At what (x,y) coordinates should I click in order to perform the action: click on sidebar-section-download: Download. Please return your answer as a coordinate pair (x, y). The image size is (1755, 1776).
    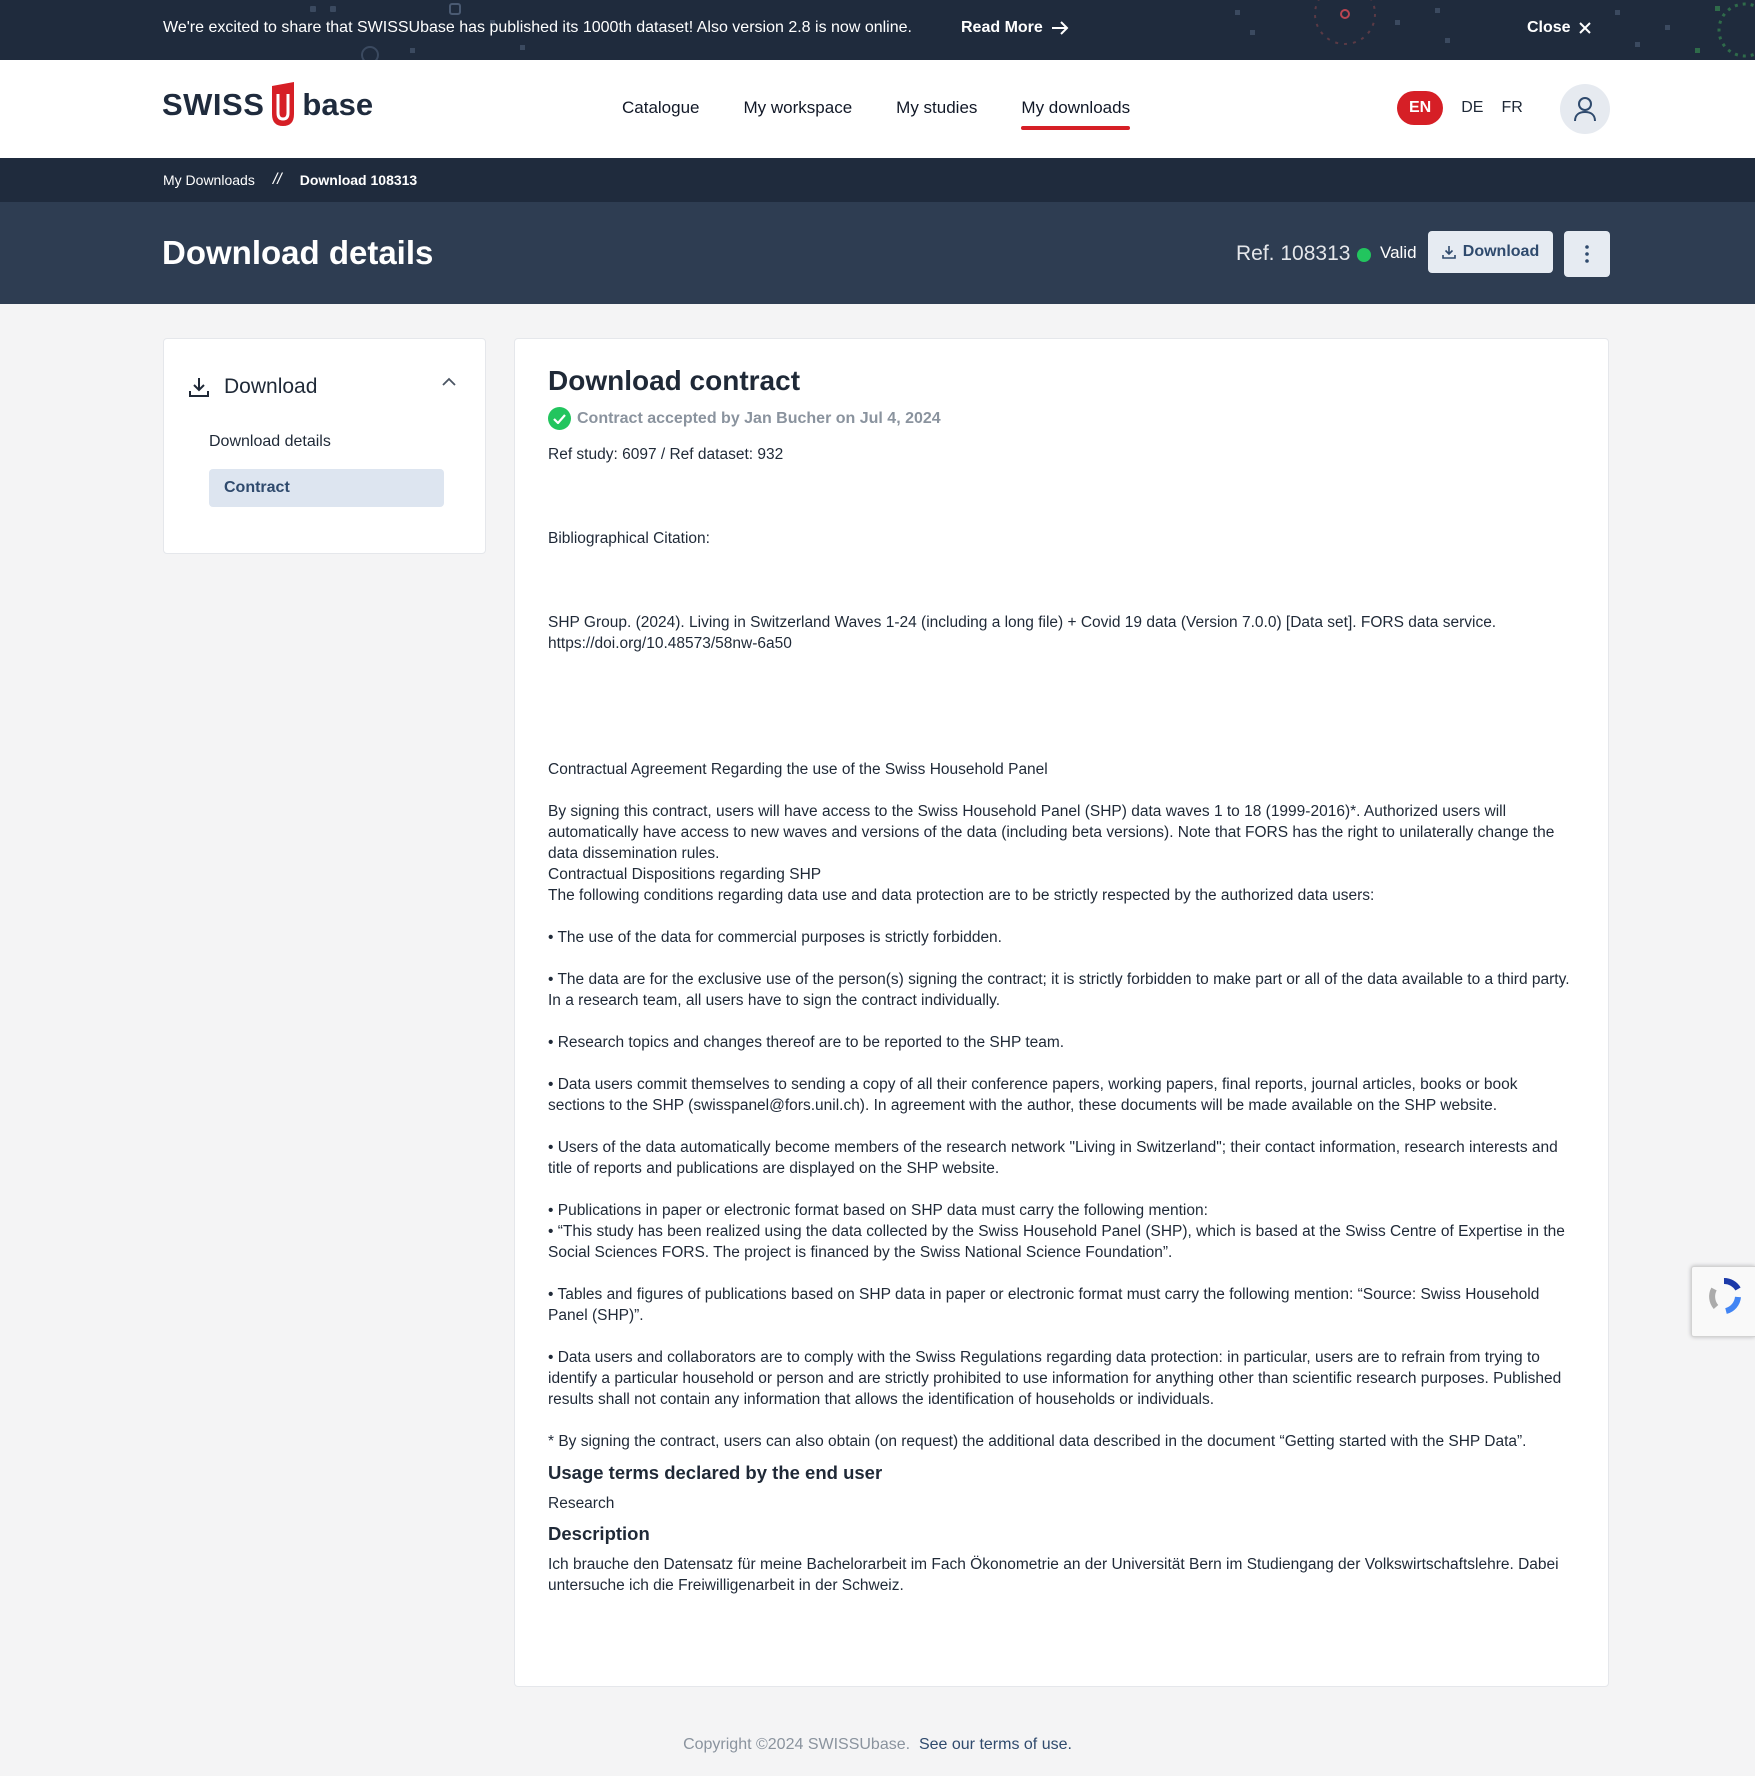
    Looking at the image, I should click on (252, 387).